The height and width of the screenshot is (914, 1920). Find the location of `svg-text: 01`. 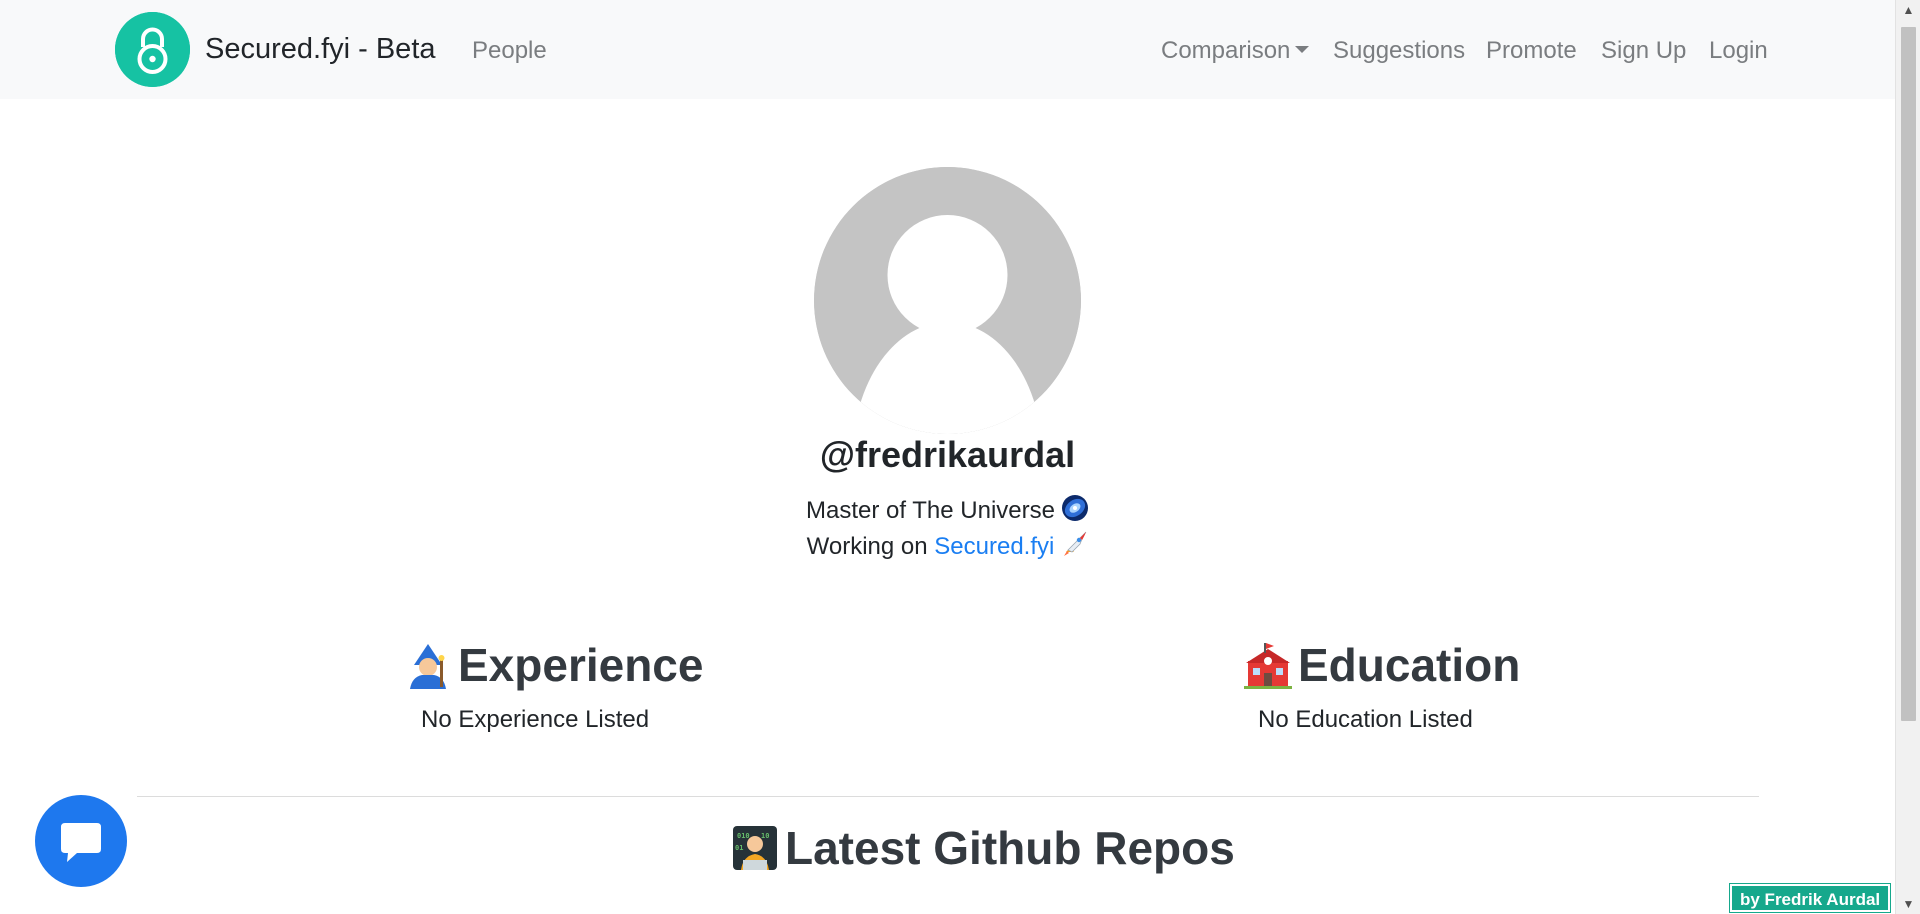

svg-text: 01 is located at coordinates (739, 848).